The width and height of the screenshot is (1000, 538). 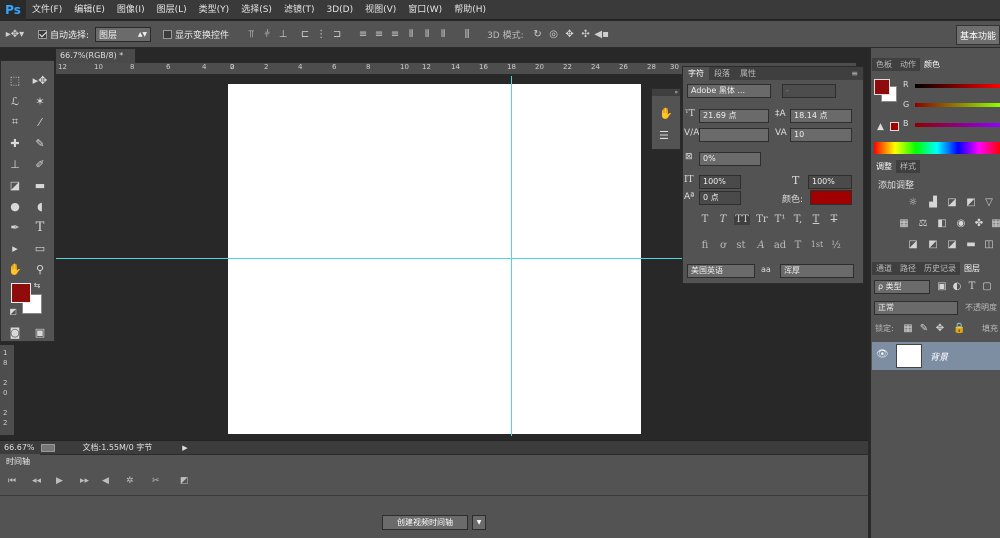 I want to click on crop-tool-icon: ⌗, so click(x=15, y=122).